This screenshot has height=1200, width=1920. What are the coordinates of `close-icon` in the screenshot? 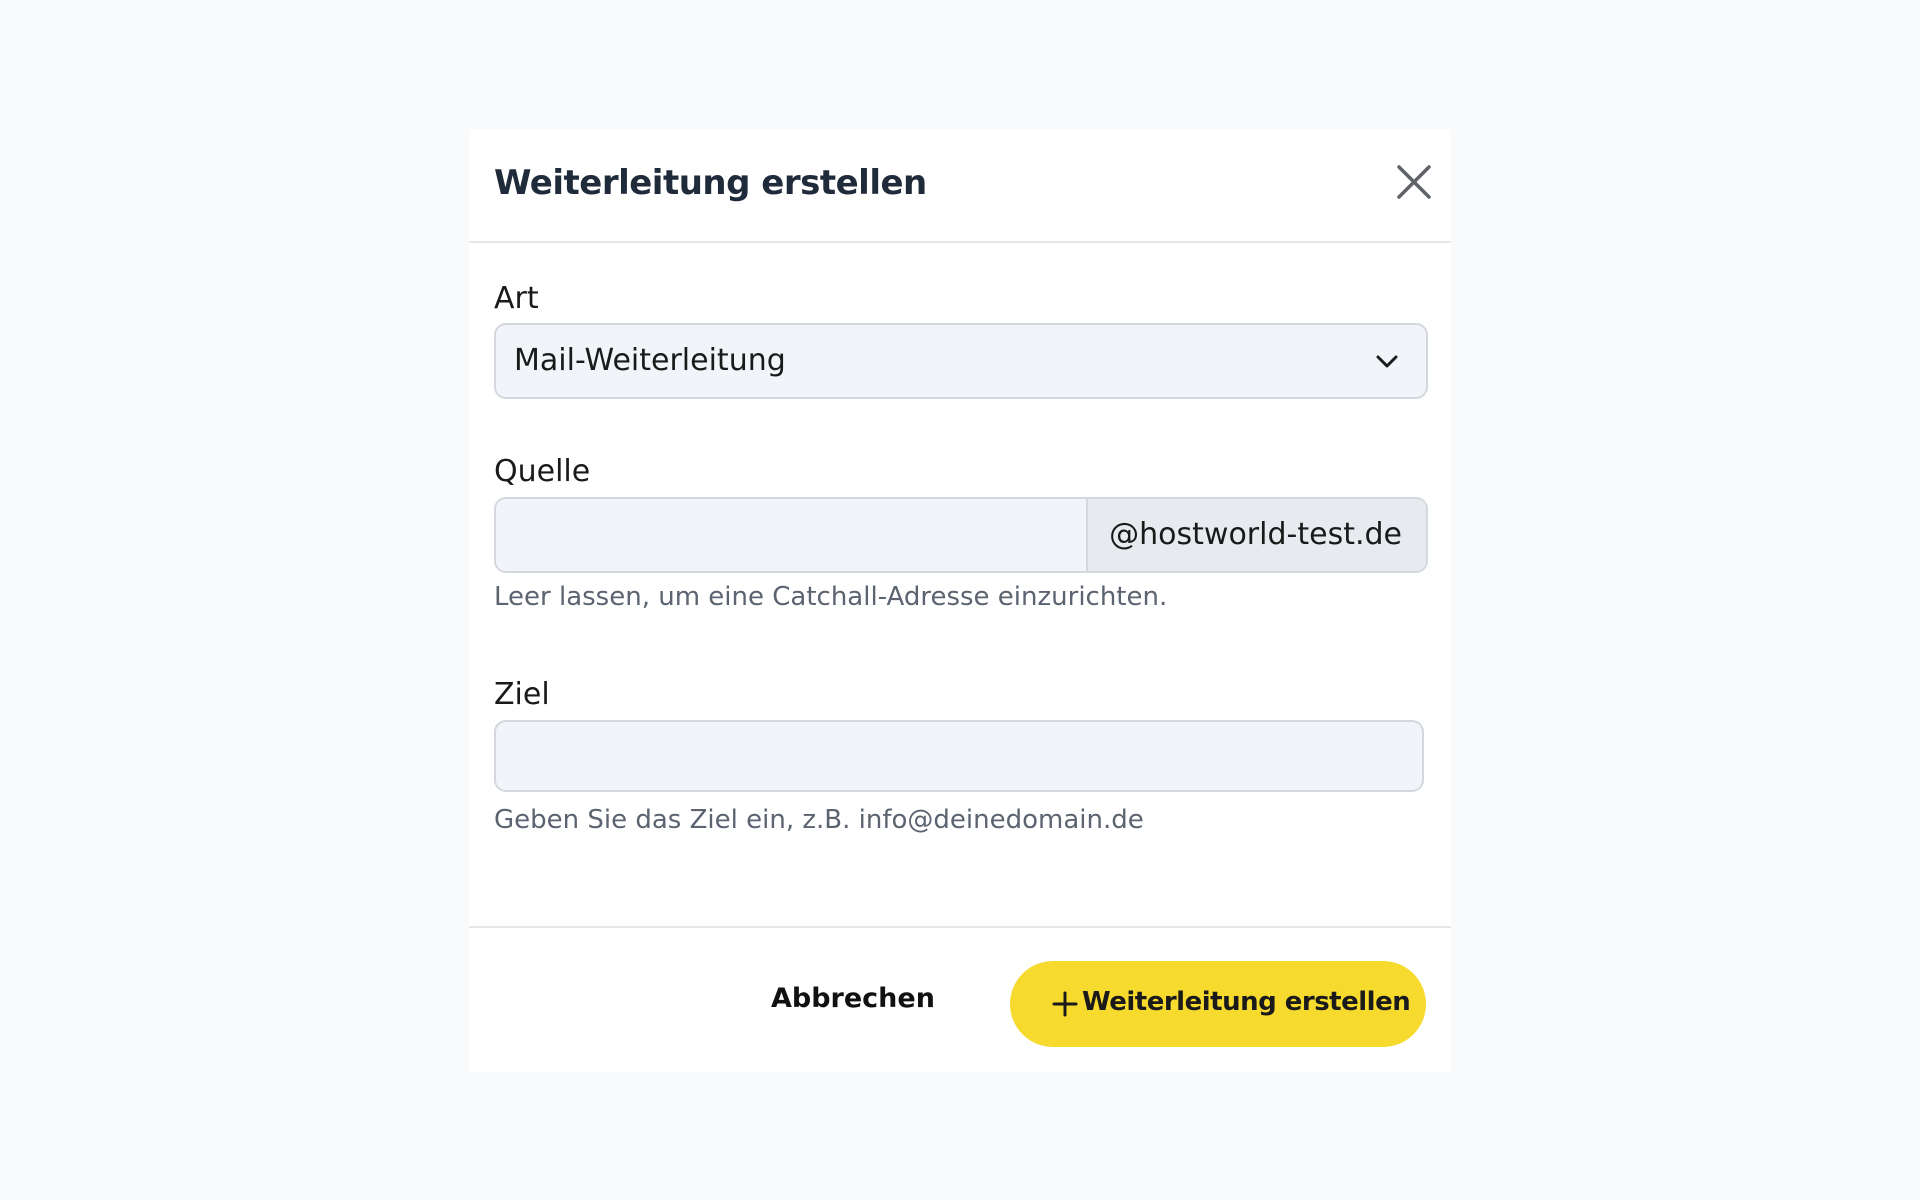 It's located at (1414, 182).